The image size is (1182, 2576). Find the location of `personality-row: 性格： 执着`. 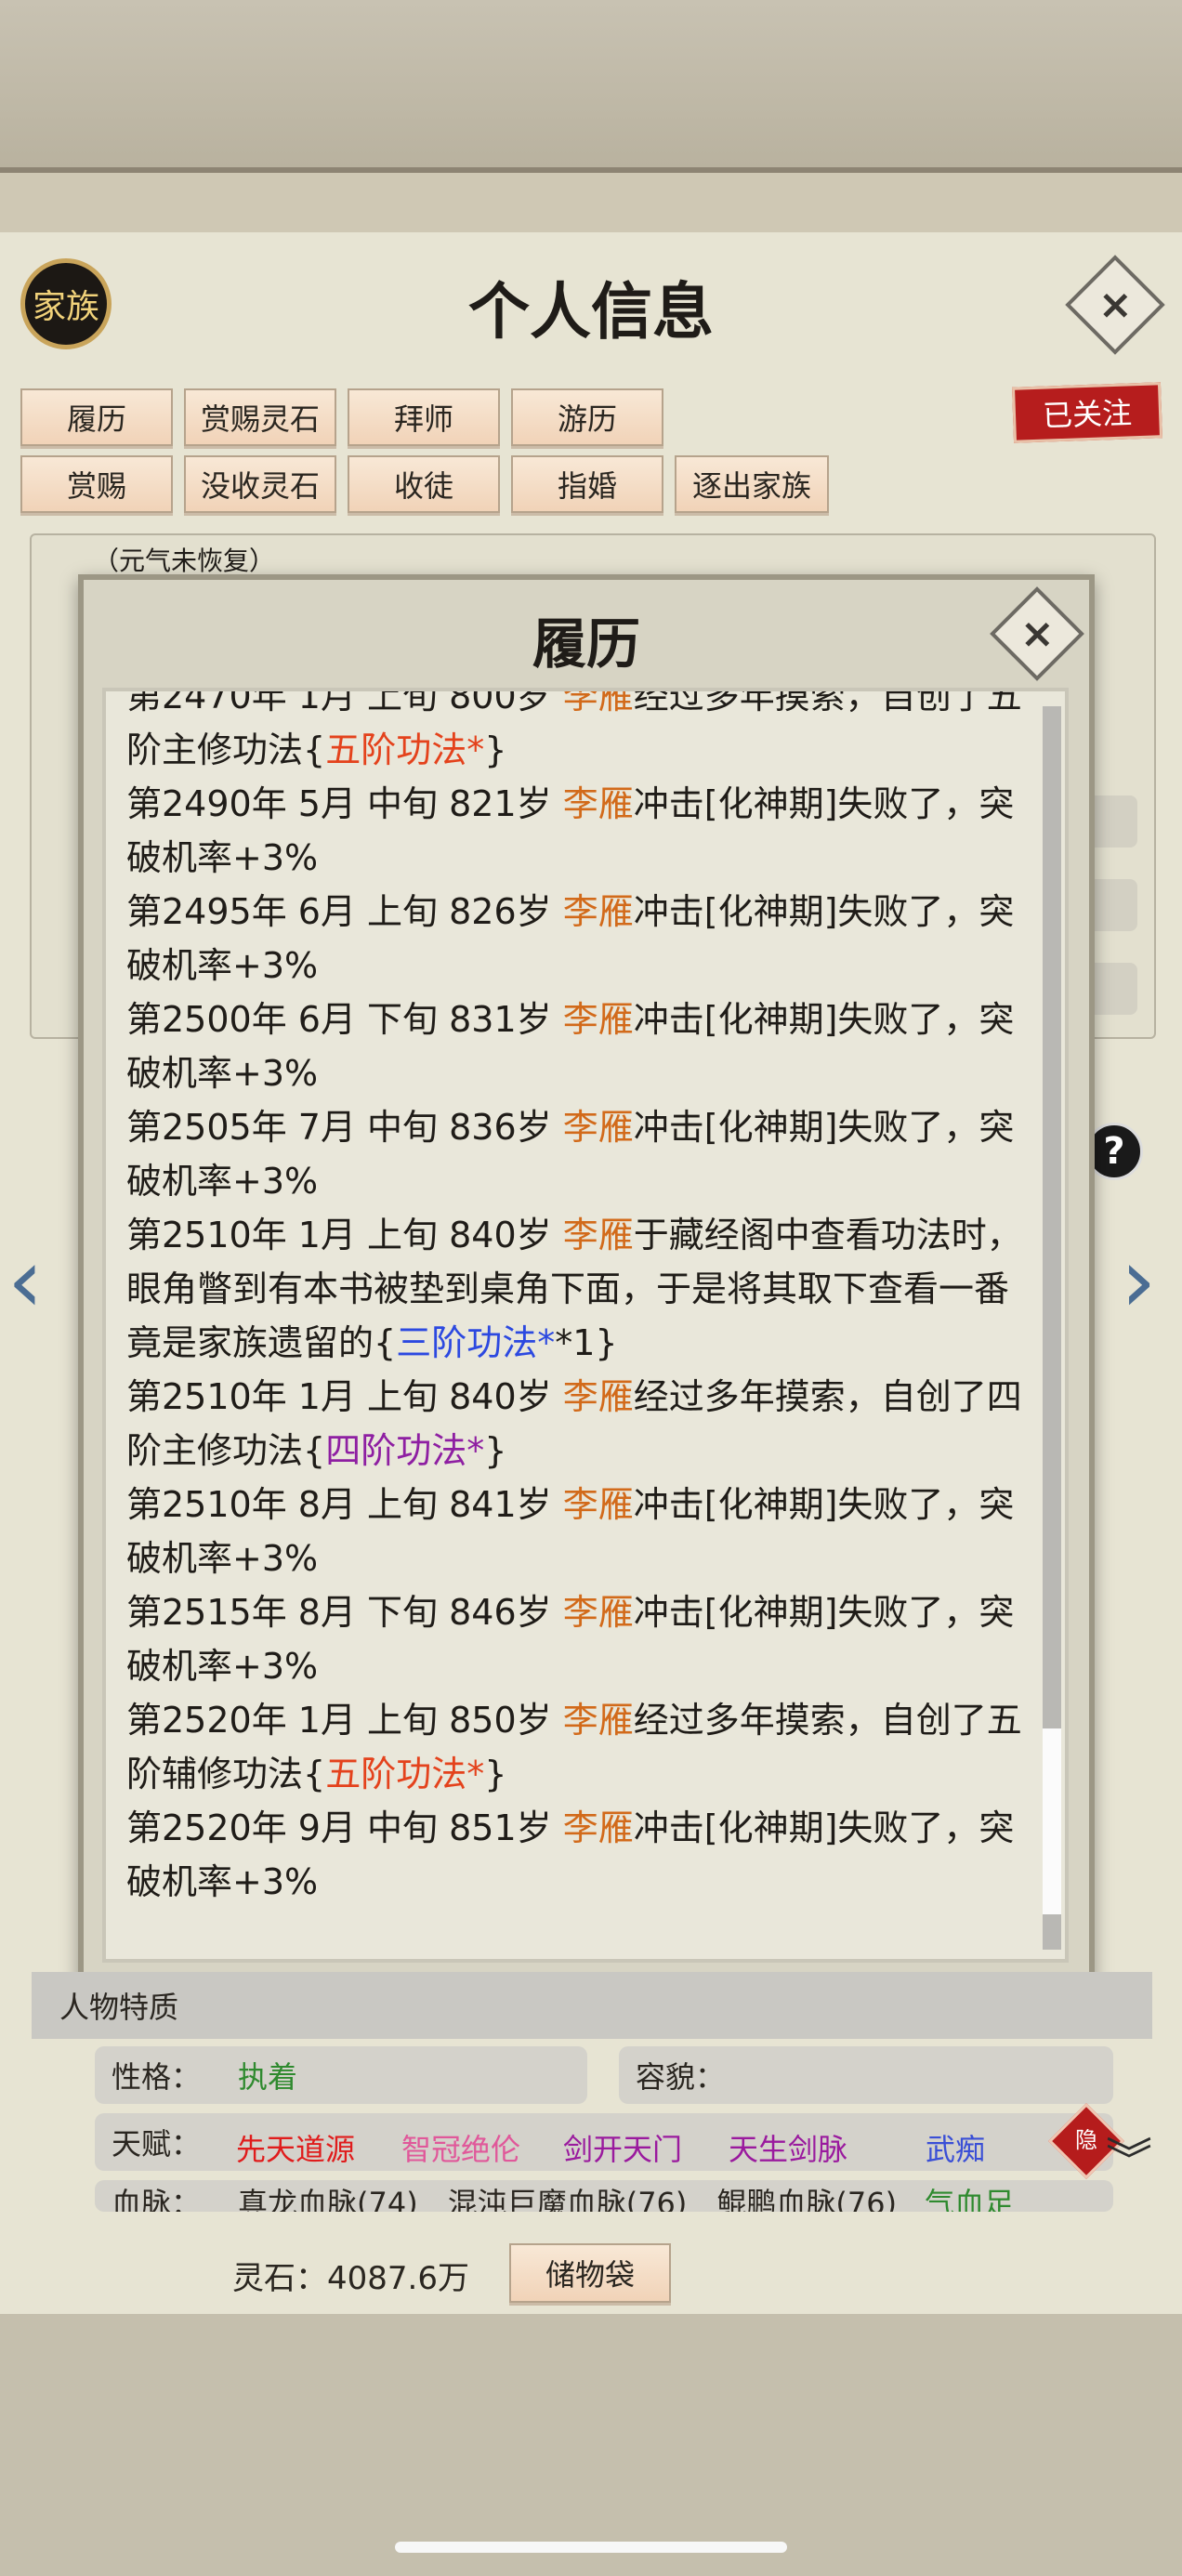

personality-row: 性格： 执着 is located at coordinates (341, 2075).